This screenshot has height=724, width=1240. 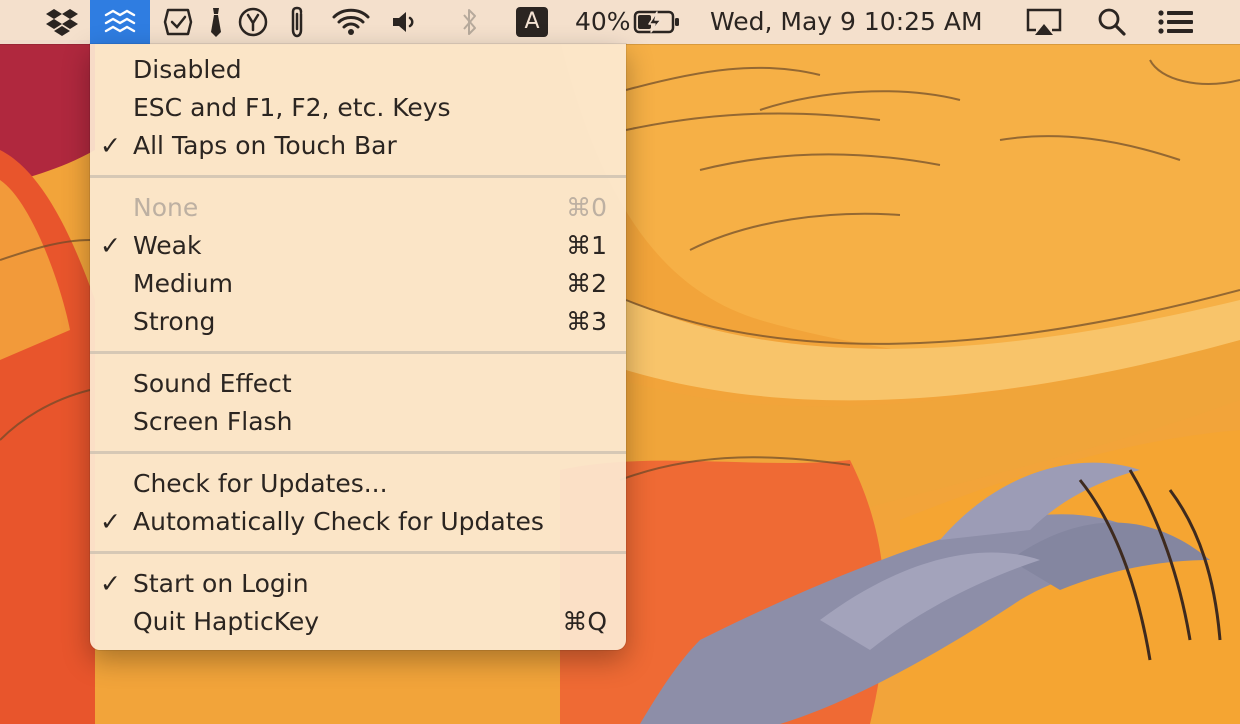 I want to click on tie-icon, so click(x=216, y=22).